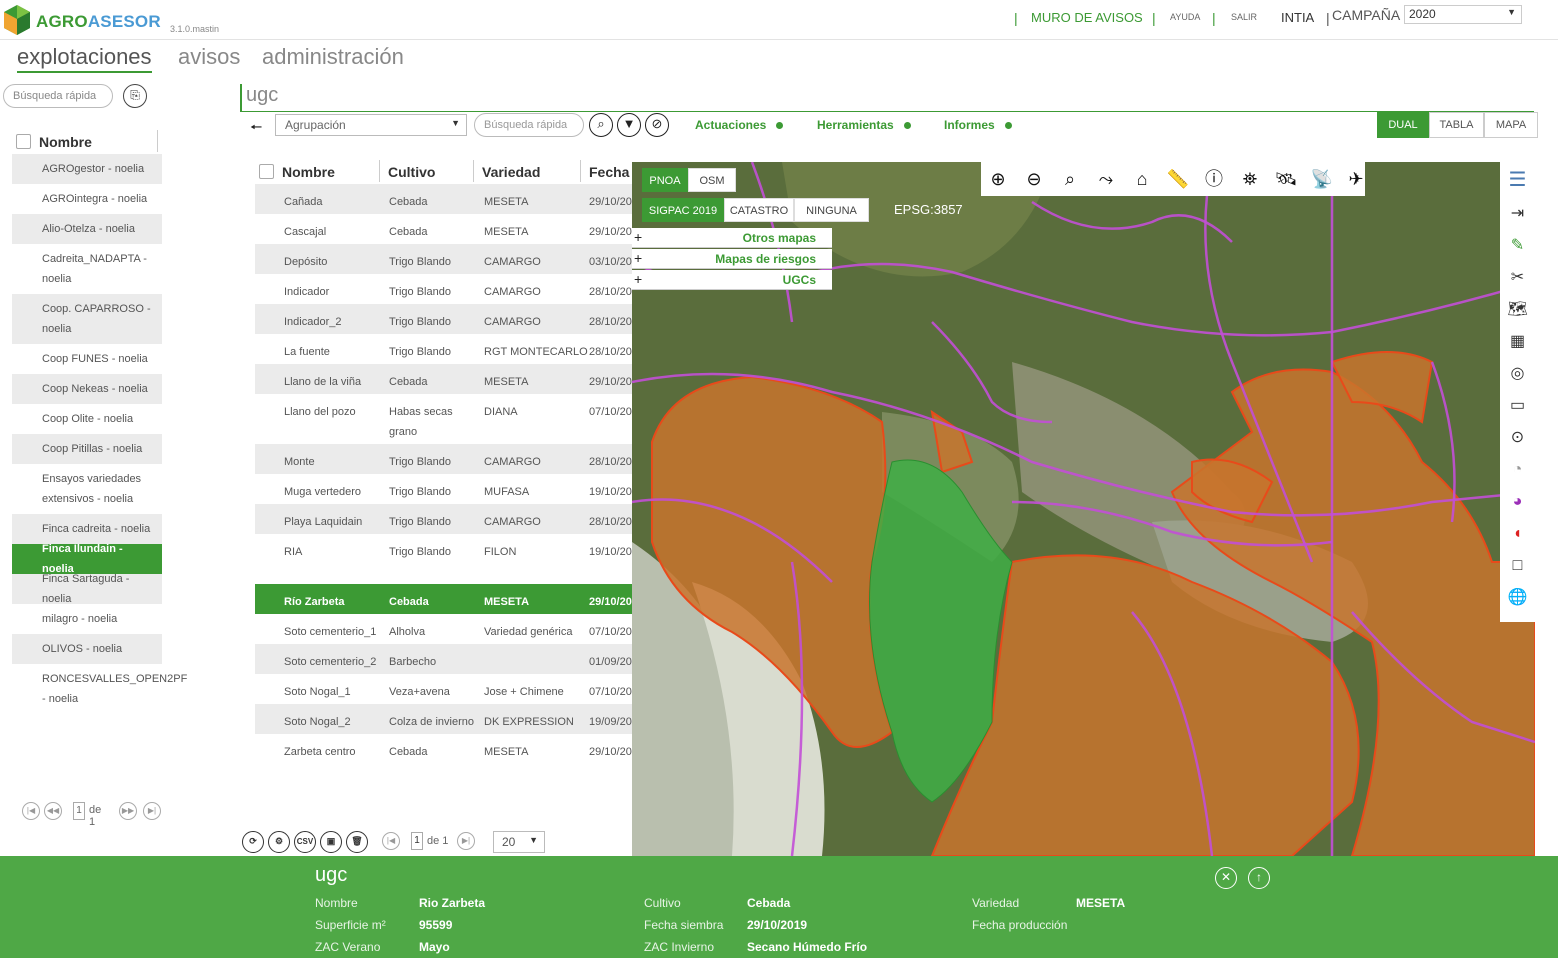 The width and height of the screenshot is (1558, 958). I want to click on csv-export-button: CSV, so click(305, 842).